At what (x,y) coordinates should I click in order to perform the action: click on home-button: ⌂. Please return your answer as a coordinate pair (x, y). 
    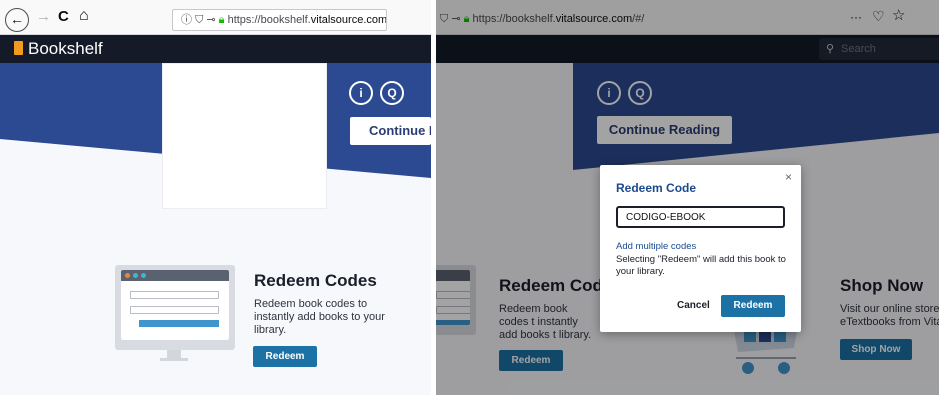
    Looking at the image, I should click on (84, 16).